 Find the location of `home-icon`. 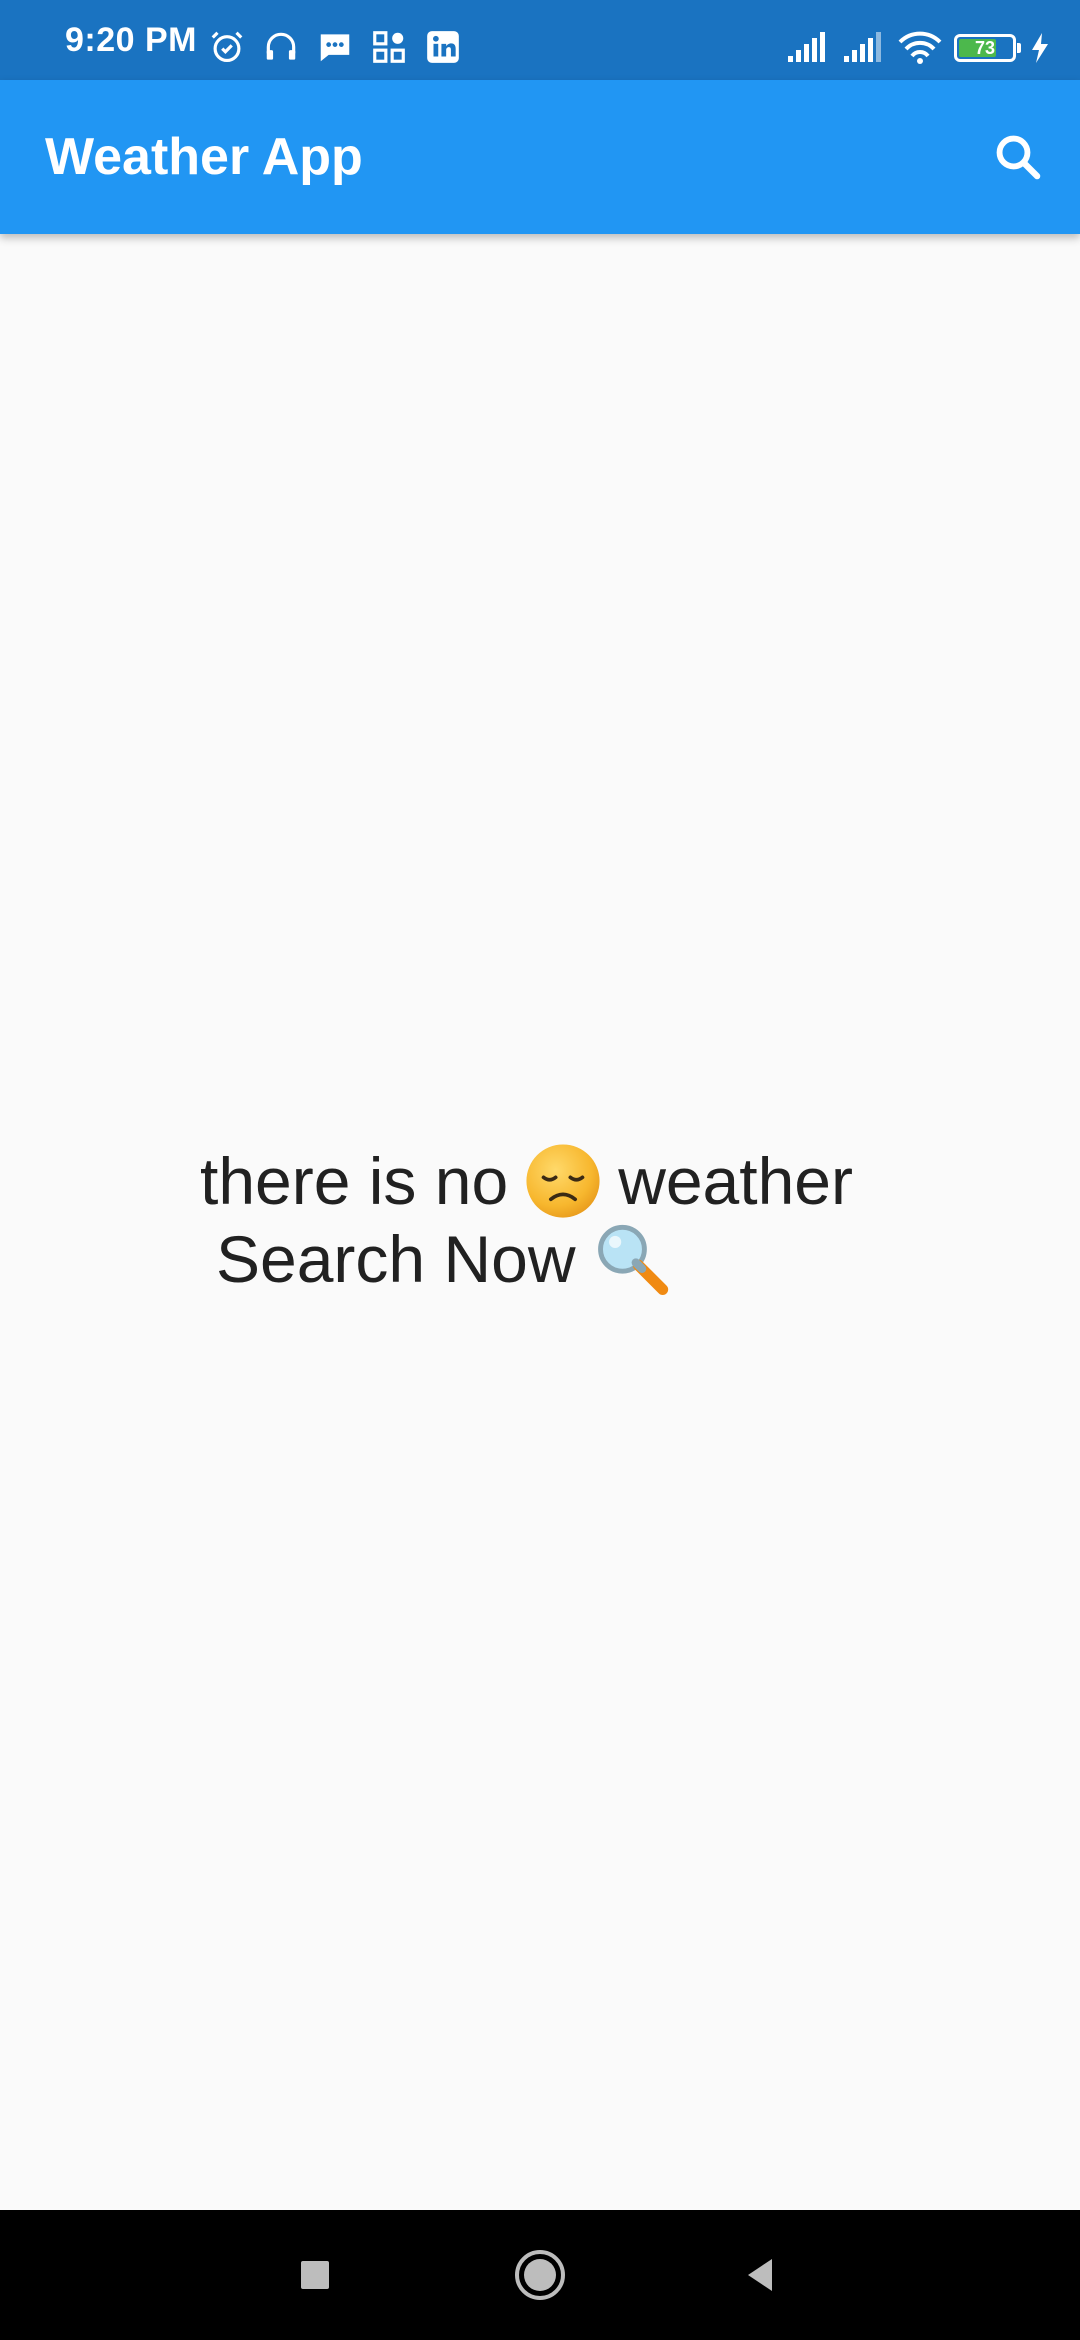

home-icon is located at coordinates (540, 2275).